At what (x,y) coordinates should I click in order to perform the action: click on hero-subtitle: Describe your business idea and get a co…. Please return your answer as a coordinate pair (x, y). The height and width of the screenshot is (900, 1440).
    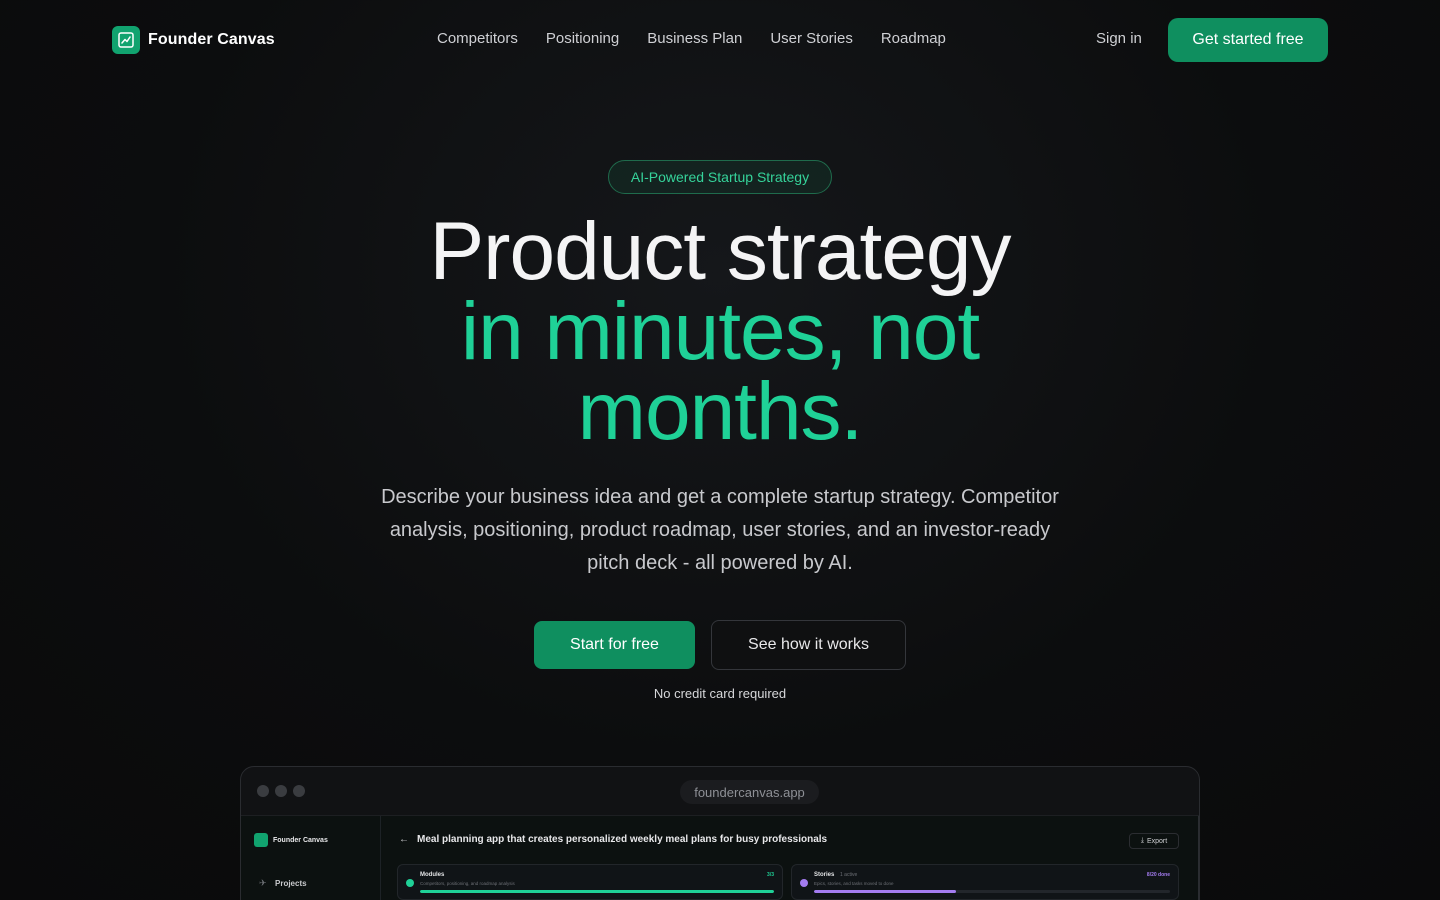
    Looking at the image, I should click on (720, 530).